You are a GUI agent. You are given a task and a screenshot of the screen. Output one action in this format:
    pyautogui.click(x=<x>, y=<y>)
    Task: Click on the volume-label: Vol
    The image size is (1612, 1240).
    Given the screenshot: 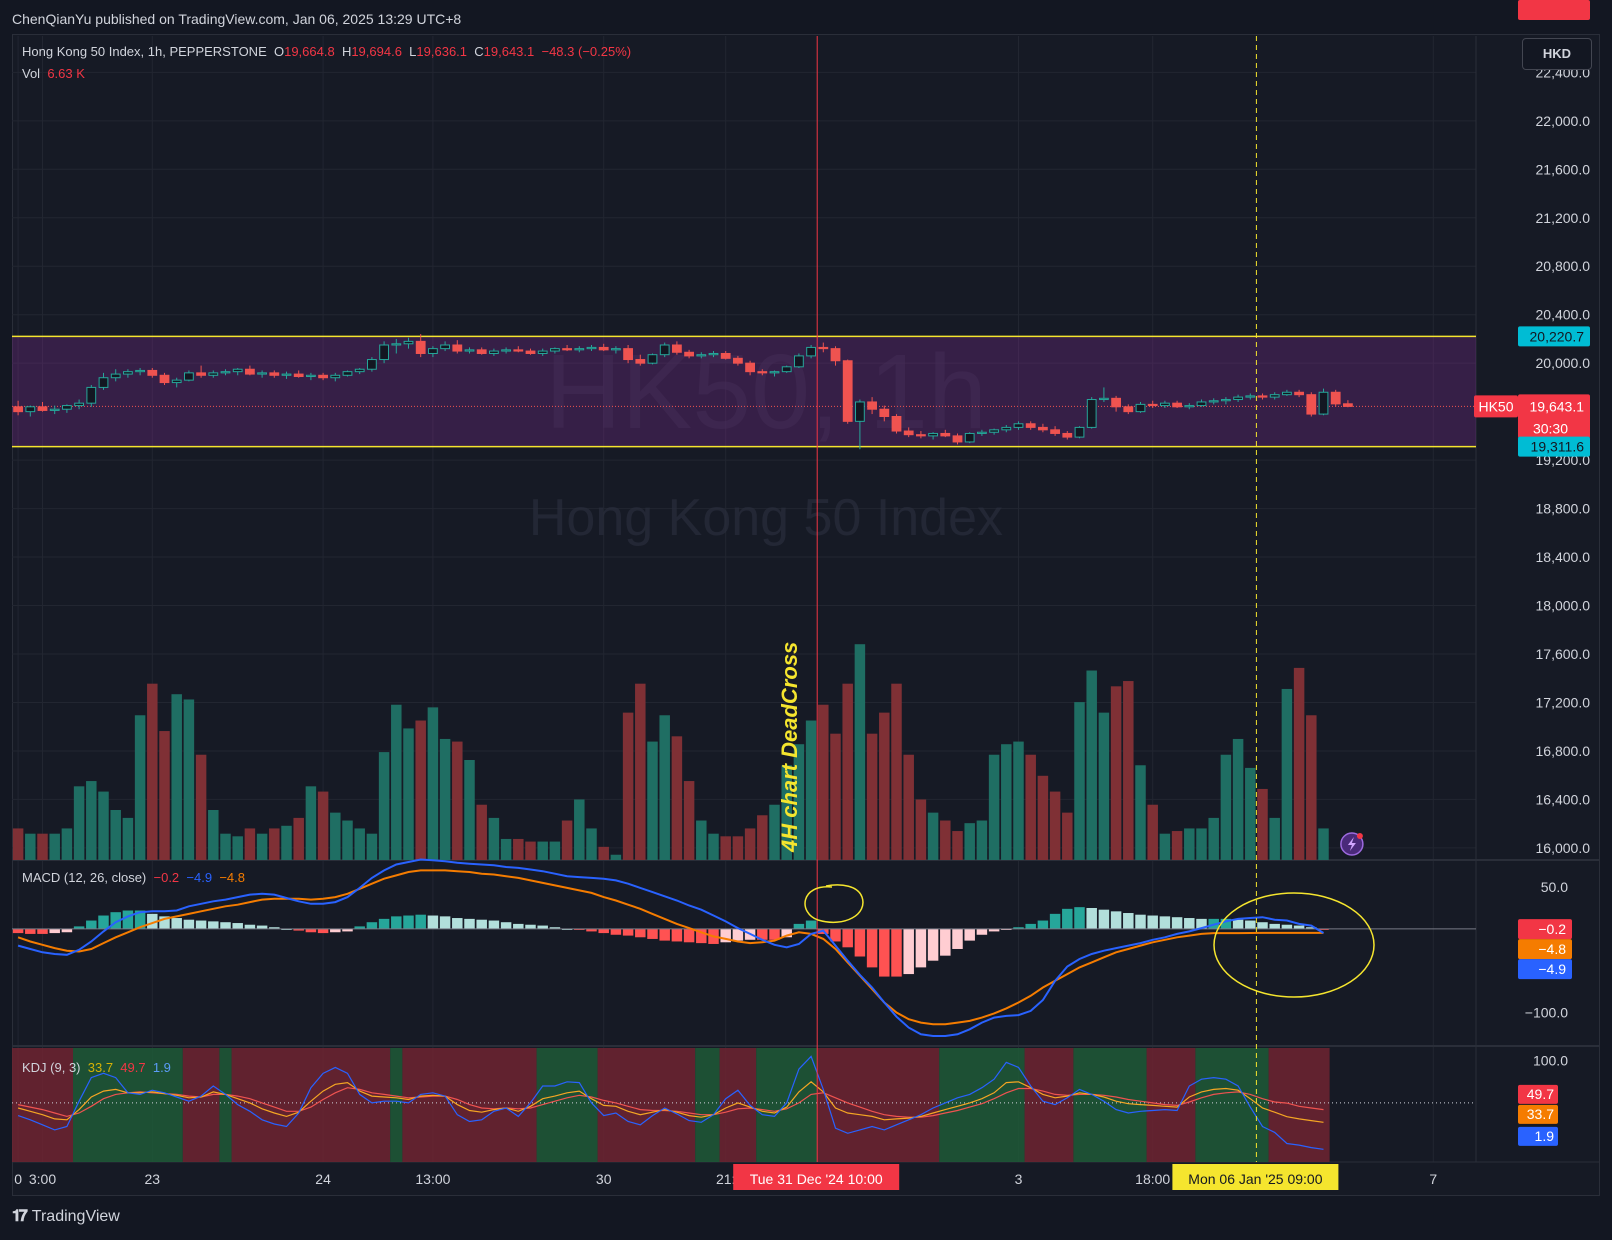 What is the action you would take?
    pyautogui.click(x=31, y=73)
    